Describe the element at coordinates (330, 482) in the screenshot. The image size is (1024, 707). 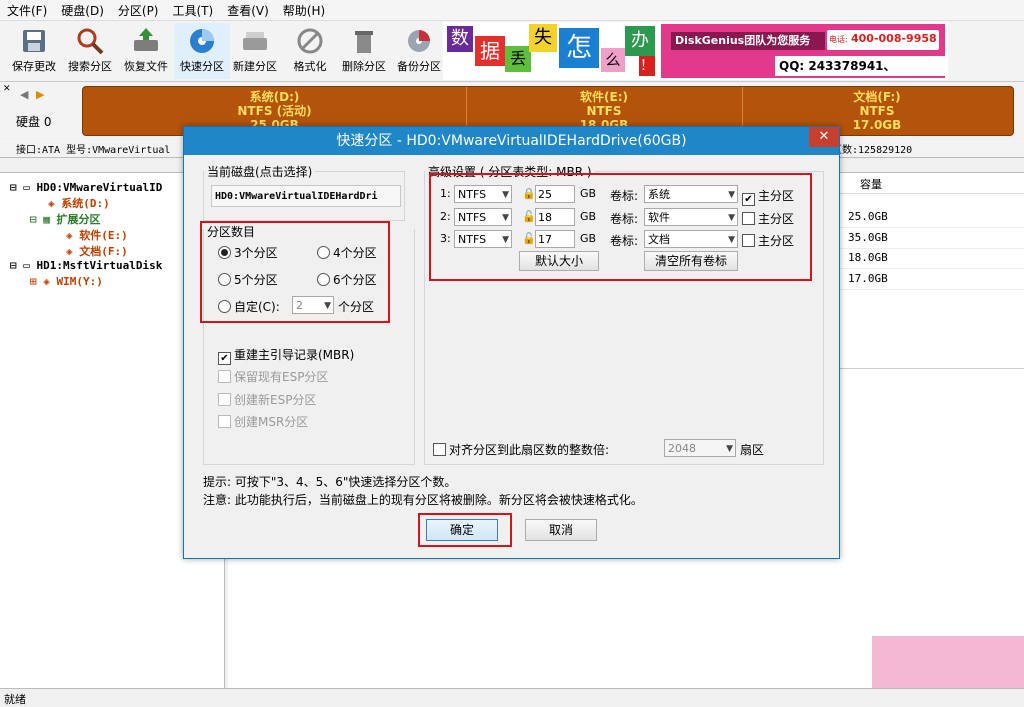
I see `tip-text: 提示: 可按下"3、4、5、6"快速选择分区个数。` at that location.